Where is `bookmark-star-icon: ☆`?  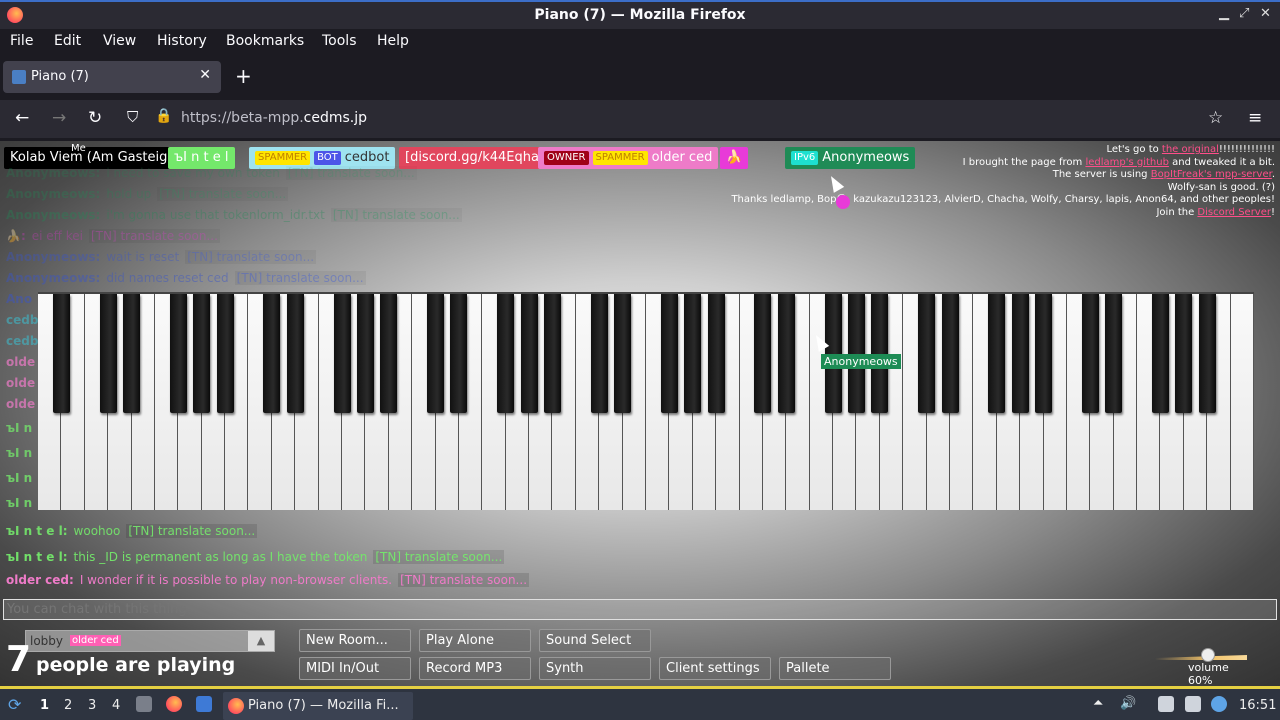 bookmark-star-icon: ☆ is located at coordinates (1215, 118).